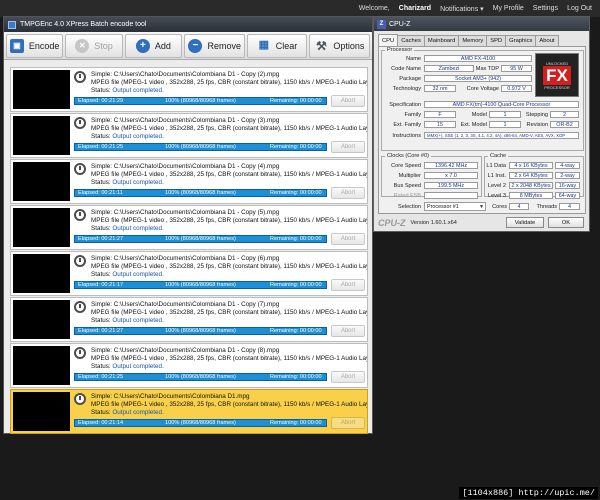 The height and width of the screenshot is (500, 600). I want to click on cpuz-version: Version 1.60.1.x64, so click(433, 223).